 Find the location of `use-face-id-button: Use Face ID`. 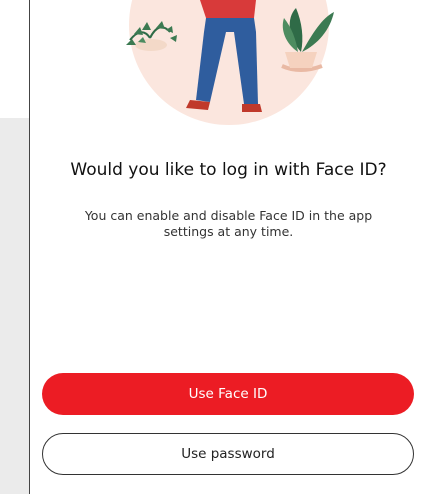

use-face-id-button: Use Face ID is located at coordinates (228, 394).